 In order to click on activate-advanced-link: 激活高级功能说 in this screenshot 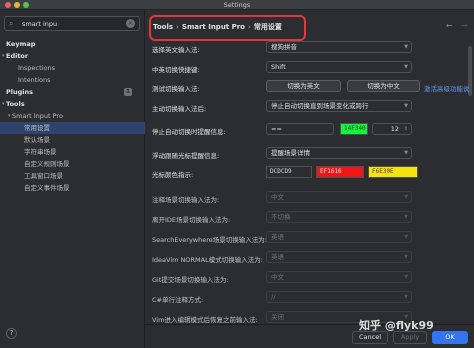, I will do `click(447, 88)`.